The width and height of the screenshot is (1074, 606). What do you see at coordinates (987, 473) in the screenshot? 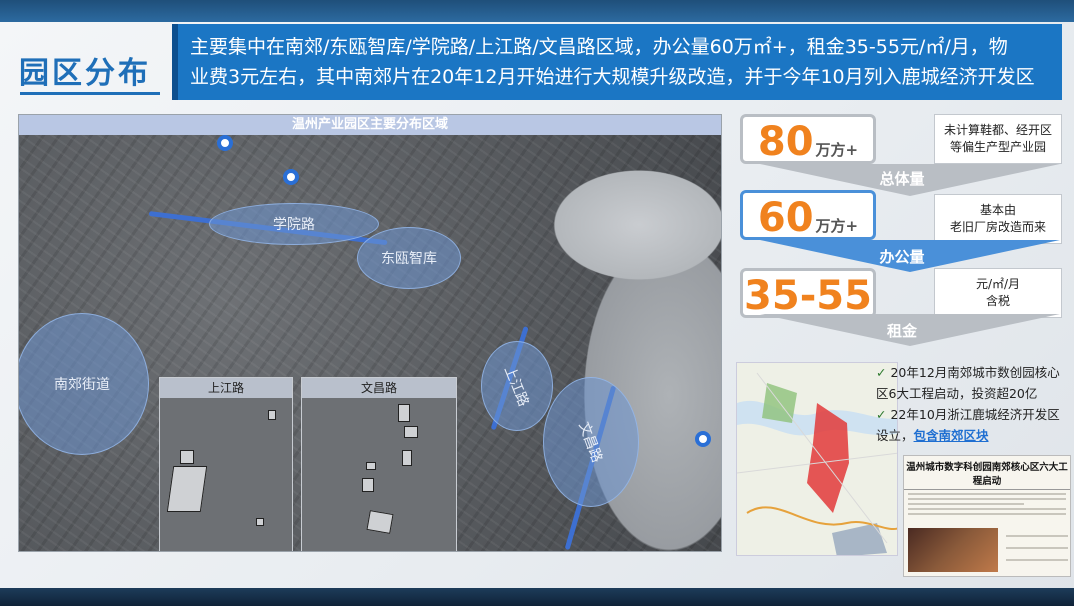
I see `newspaper-headline: 温州城市数字科创园南郊核心区六大工程启动` at bounding box center [987, 473].